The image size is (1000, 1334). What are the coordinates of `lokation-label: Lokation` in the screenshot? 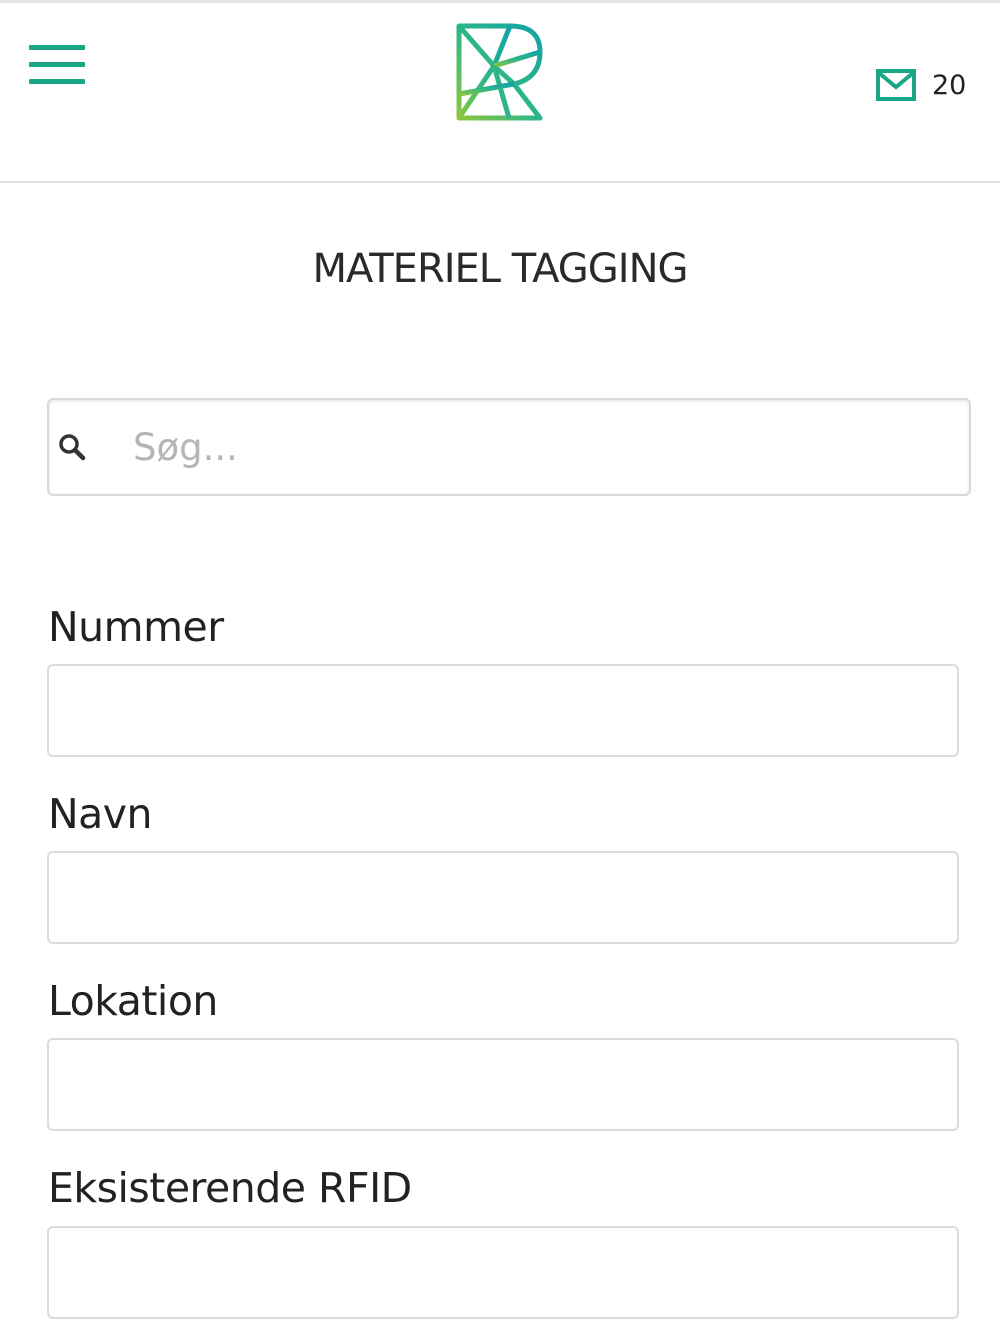 It's located at (133, 1001).